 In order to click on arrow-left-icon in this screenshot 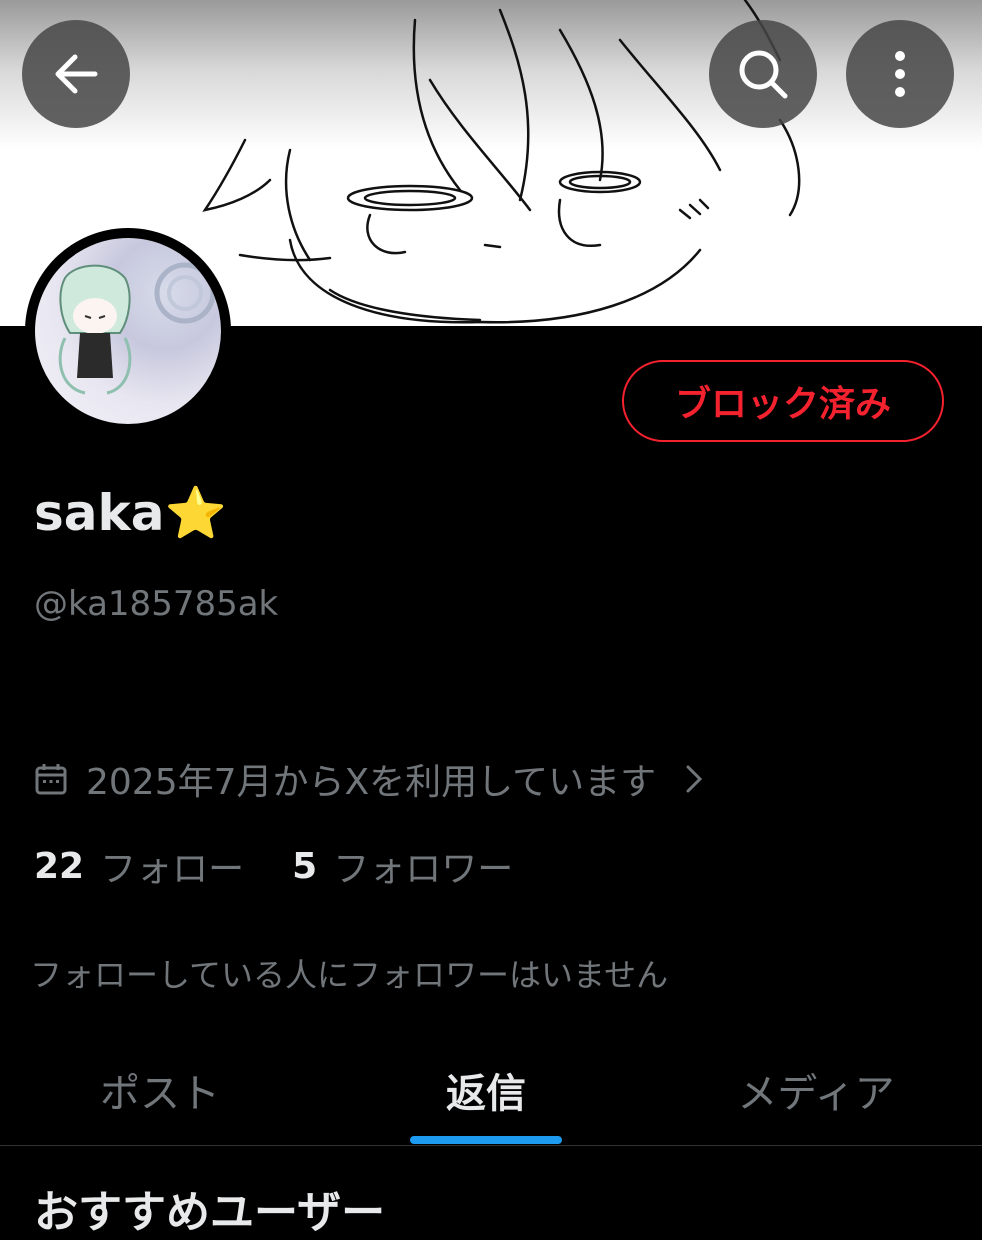, I will do `click(76, 74)`.